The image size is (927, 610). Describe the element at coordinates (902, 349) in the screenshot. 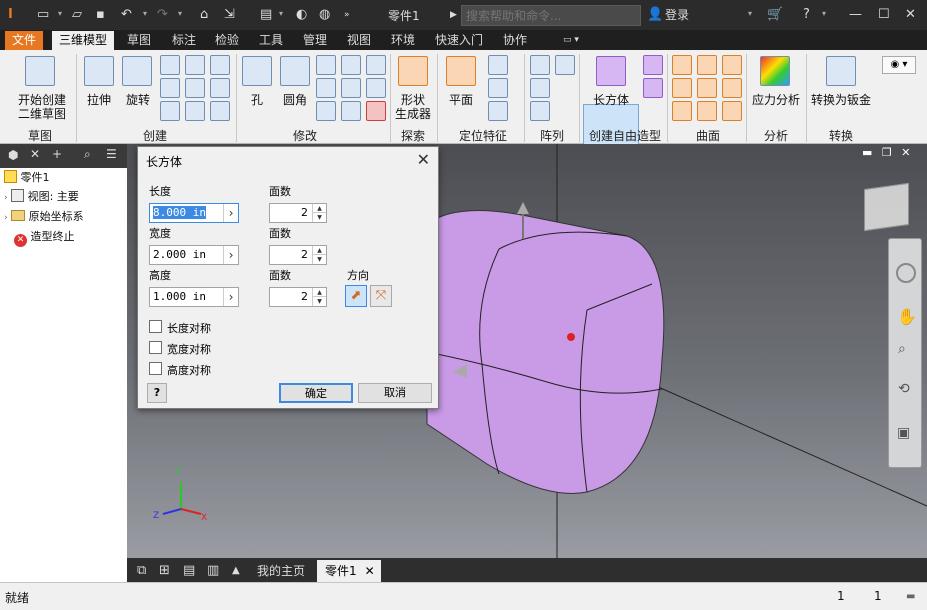

I see `zoom-icon: ⌕` at that location.